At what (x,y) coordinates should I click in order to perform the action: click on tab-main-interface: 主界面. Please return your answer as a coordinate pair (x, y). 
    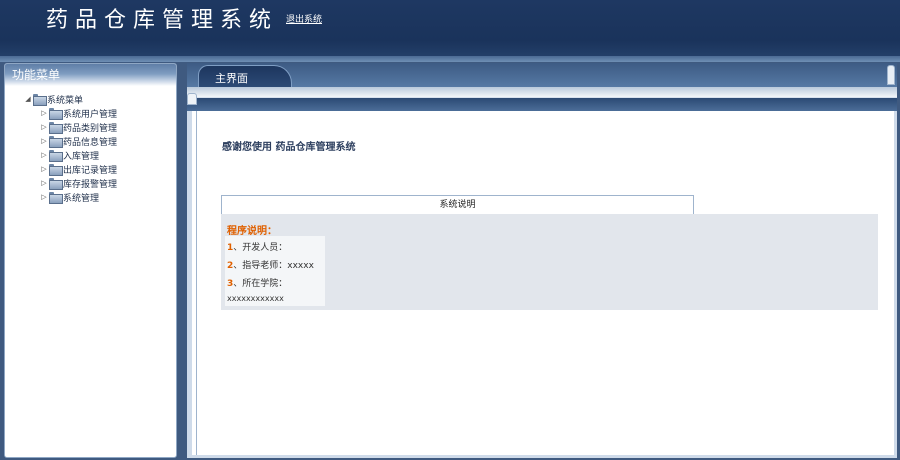
    Looking at the image, I should click on (245, 76).